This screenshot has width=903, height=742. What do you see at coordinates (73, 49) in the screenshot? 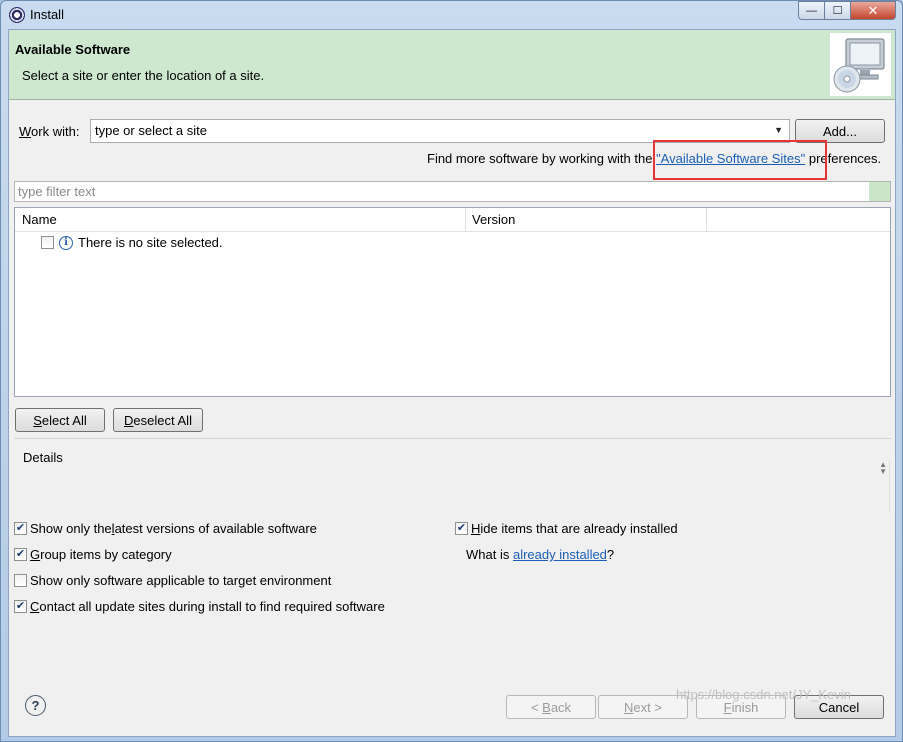
I see `page-title: Available Software` at bounding box center [73, 49].